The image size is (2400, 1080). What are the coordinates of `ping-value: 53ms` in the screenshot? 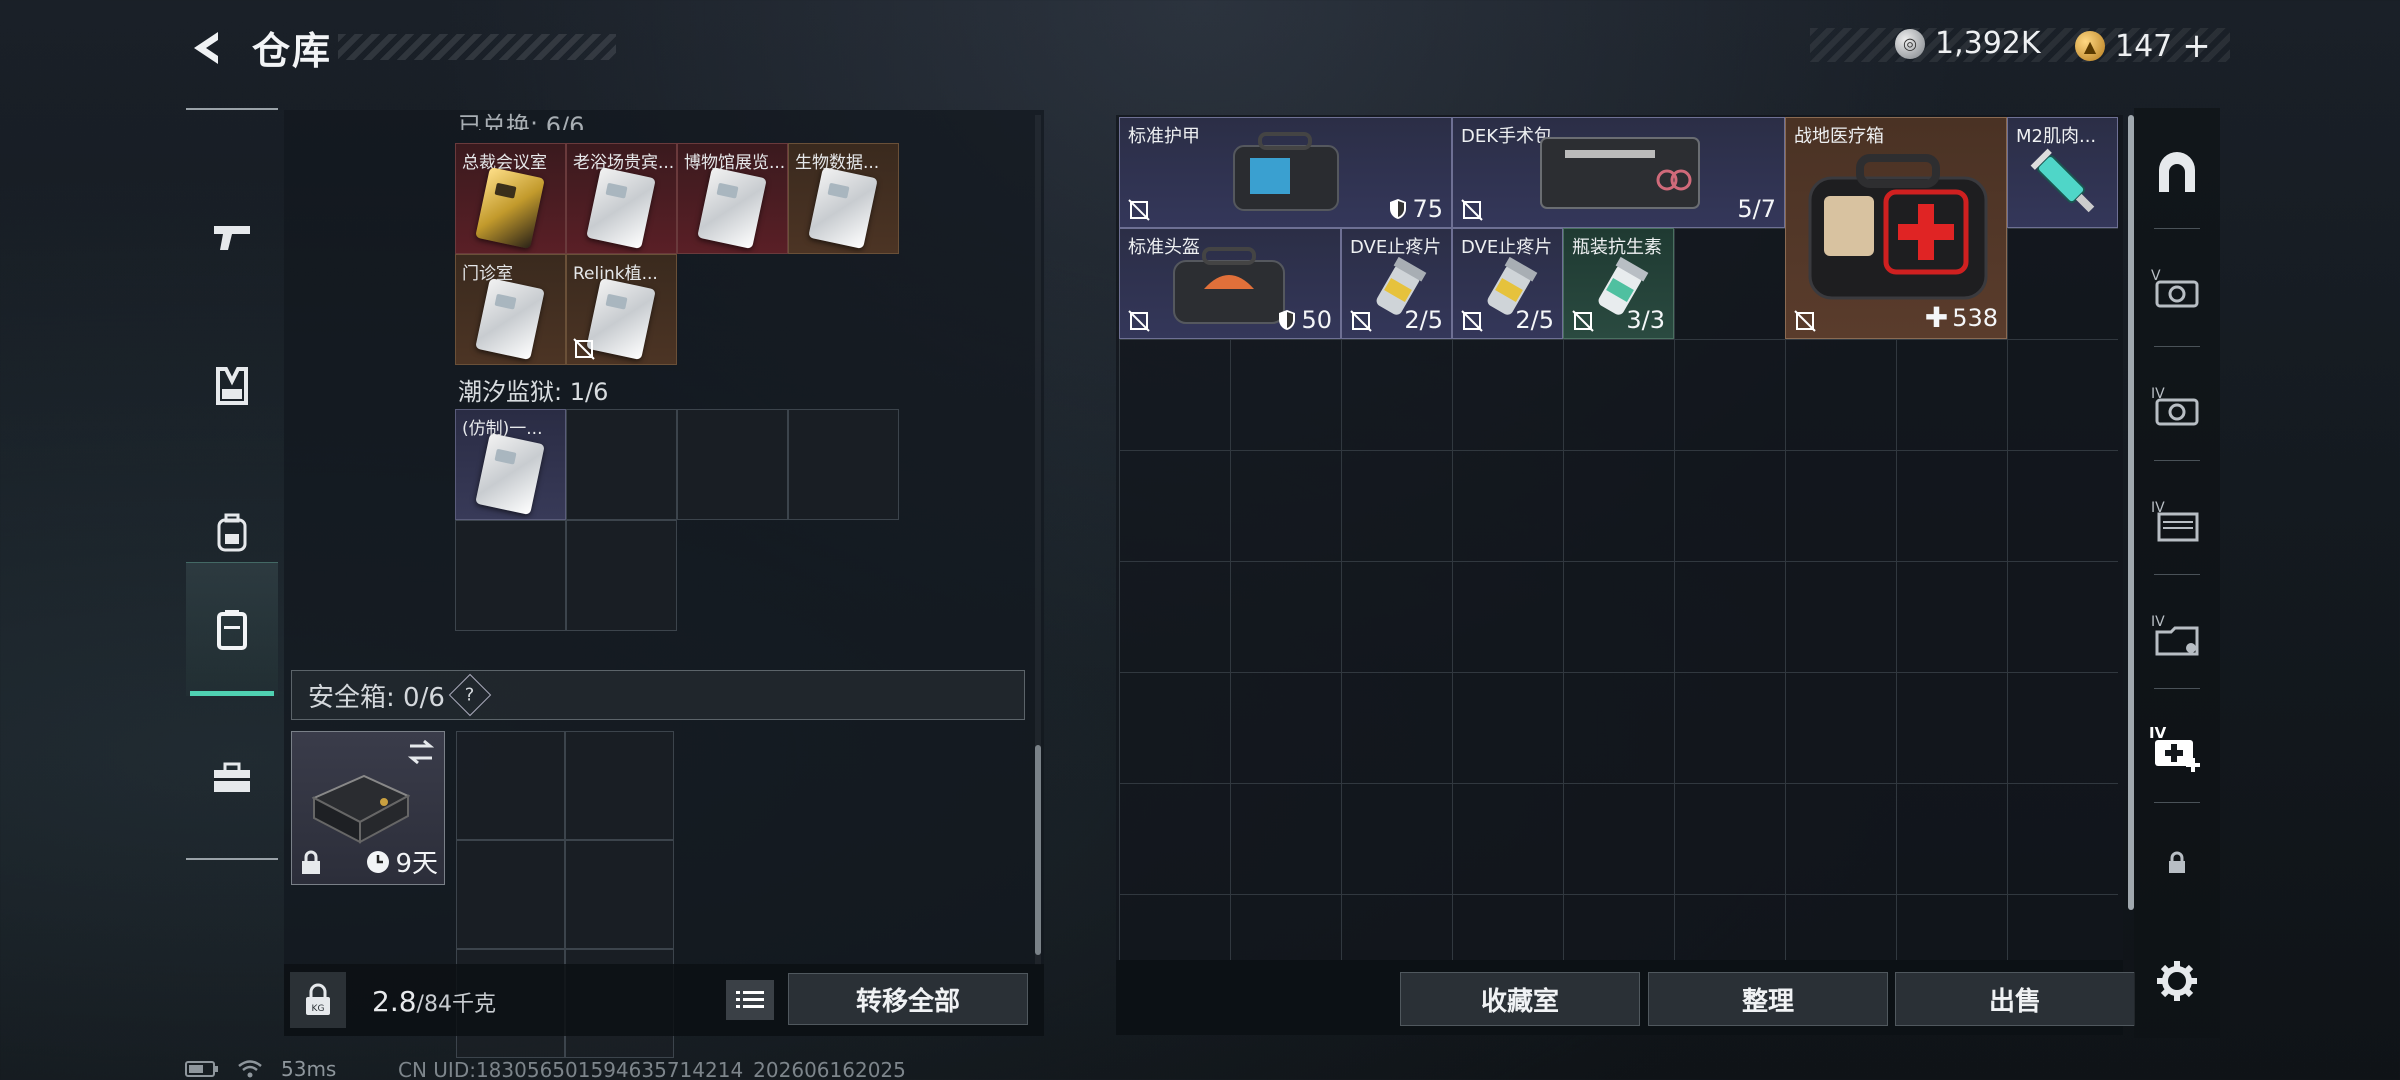 It's located at (309, 1068).